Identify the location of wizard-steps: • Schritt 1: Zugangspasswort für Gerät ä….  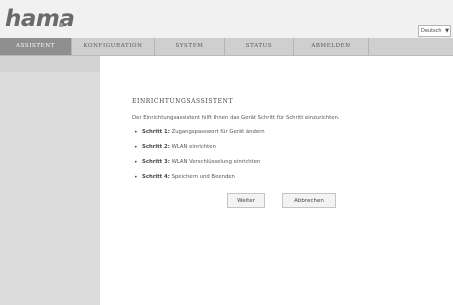
(199, 159).